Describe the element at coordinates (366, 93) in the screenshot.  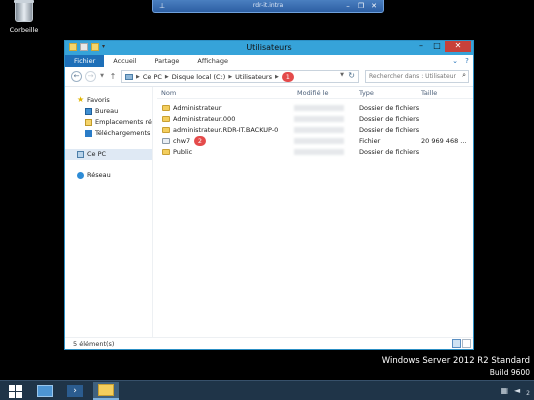
I see `column-type: Type` at that location.